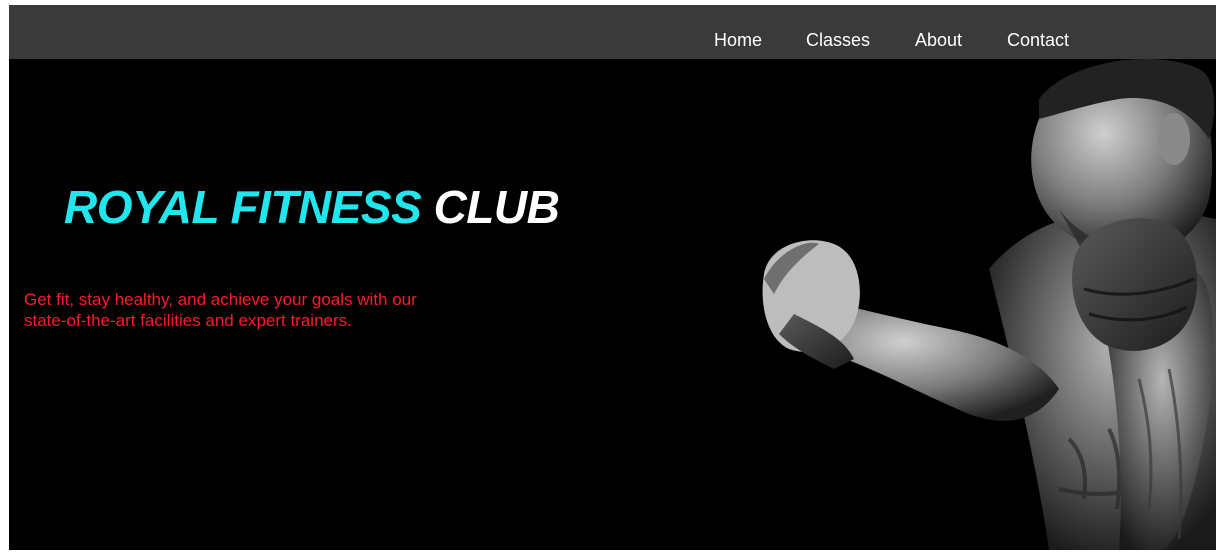  I want to click on hero-title-accent: ROYAL FITNESS, so click(243, 207).